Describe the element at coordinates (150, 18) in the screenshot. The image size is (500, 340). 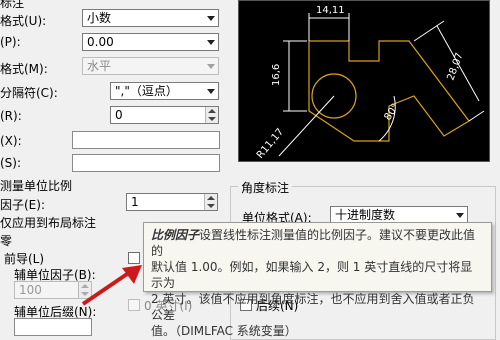
I see `unit-format-select: 小数` at that location.